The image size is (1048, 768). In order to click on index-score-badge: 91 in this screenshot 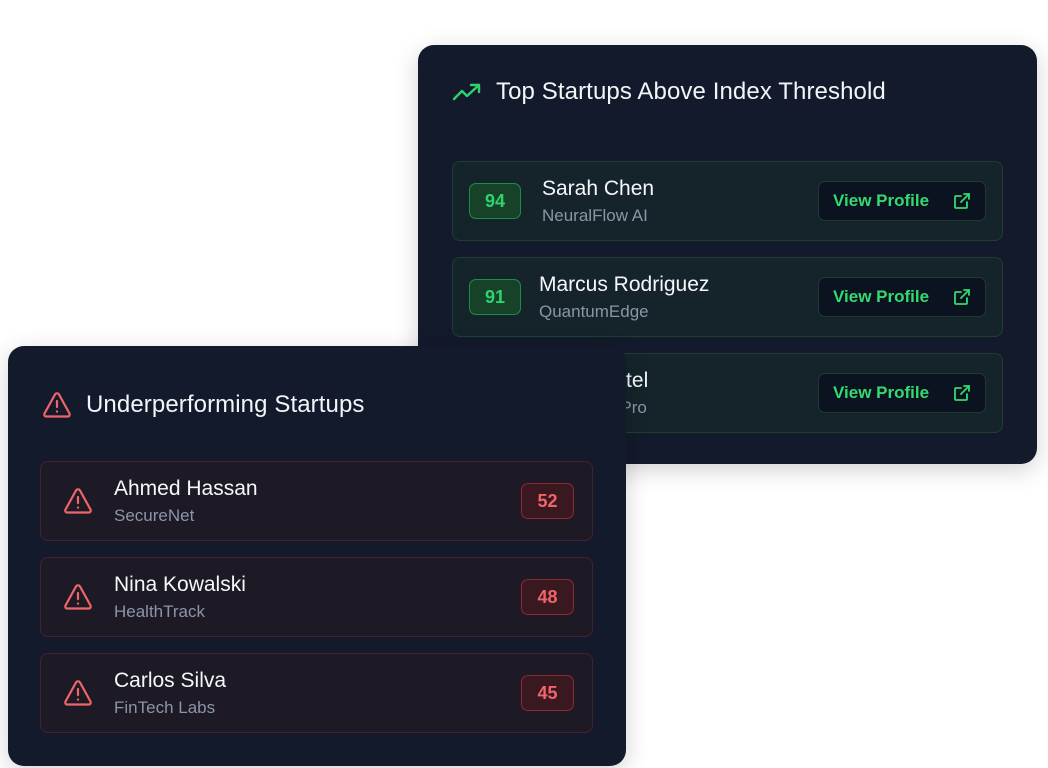, I will do `click(495, 297)`.